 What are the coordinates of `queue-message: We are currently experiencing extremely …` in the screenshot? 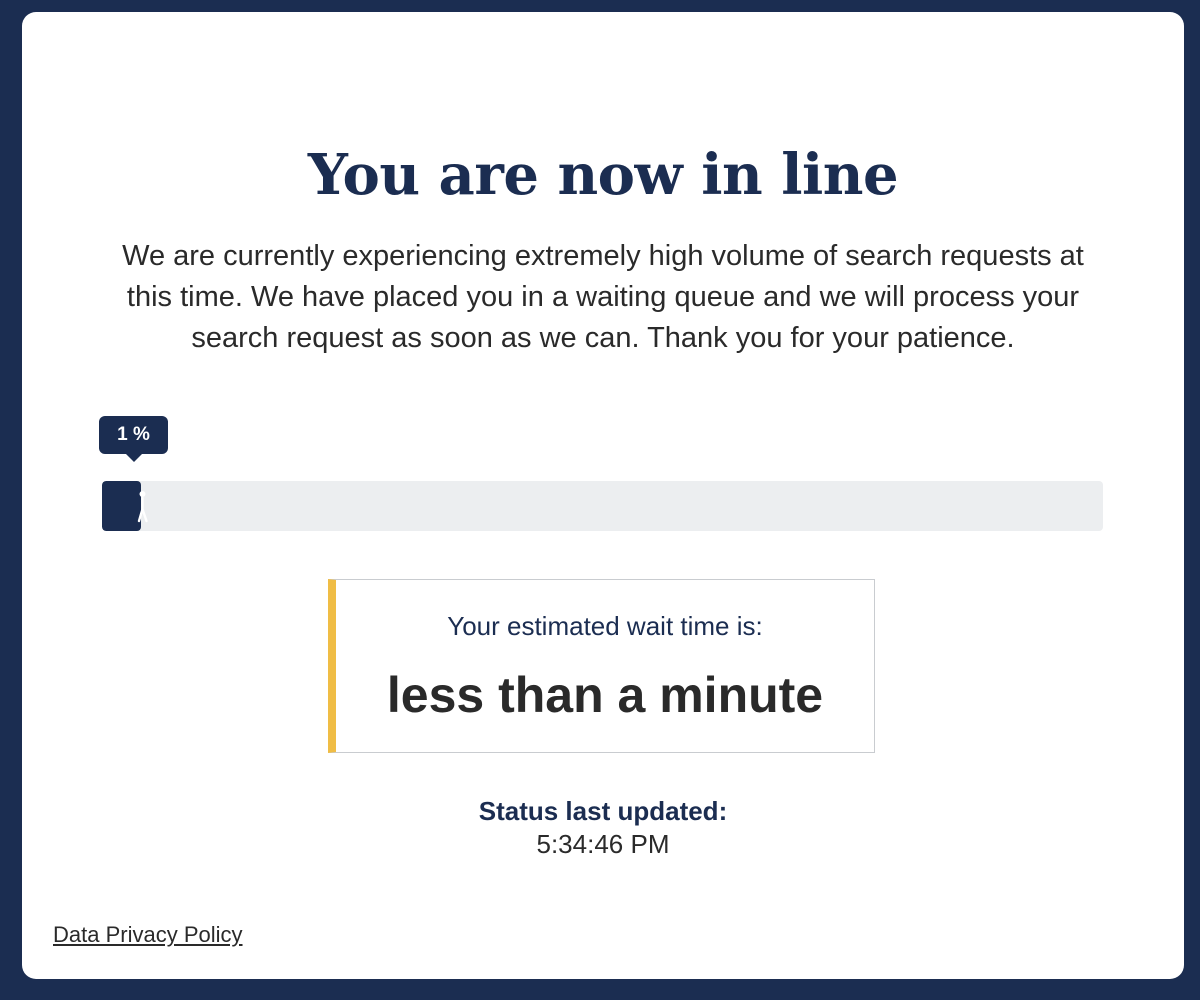 It's located at (603, 297).